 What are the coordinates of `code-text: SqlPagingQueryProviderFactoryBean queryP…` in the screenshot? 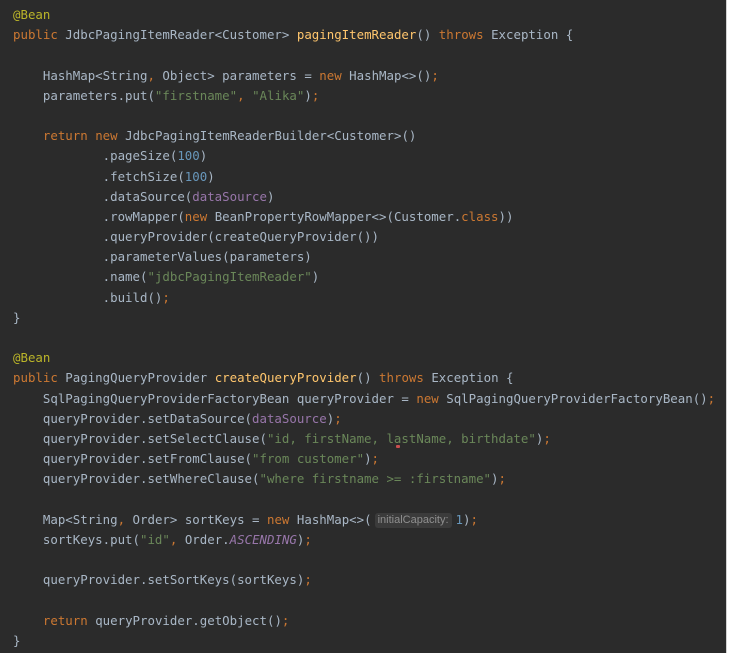 It's located at (215, 398).